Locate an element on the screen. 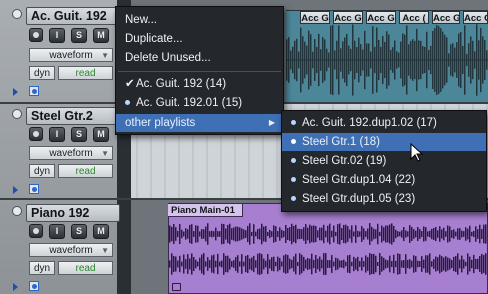 Image resolution: width=488 pixels, height=294 pixels. submenu-item-playlist: Steel Gtr.dup1.04 (22) is located at coordinates (384, 180).